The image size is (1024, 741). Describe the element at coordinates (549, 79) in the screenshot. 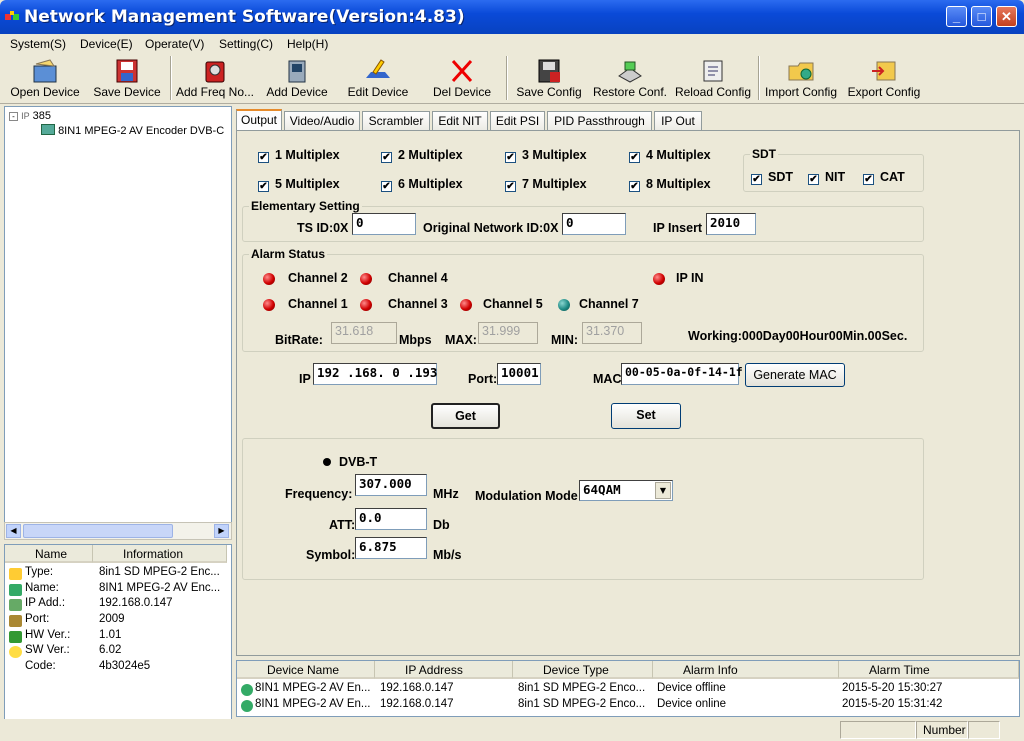

I see `save-config-button: Save Config` at that location.